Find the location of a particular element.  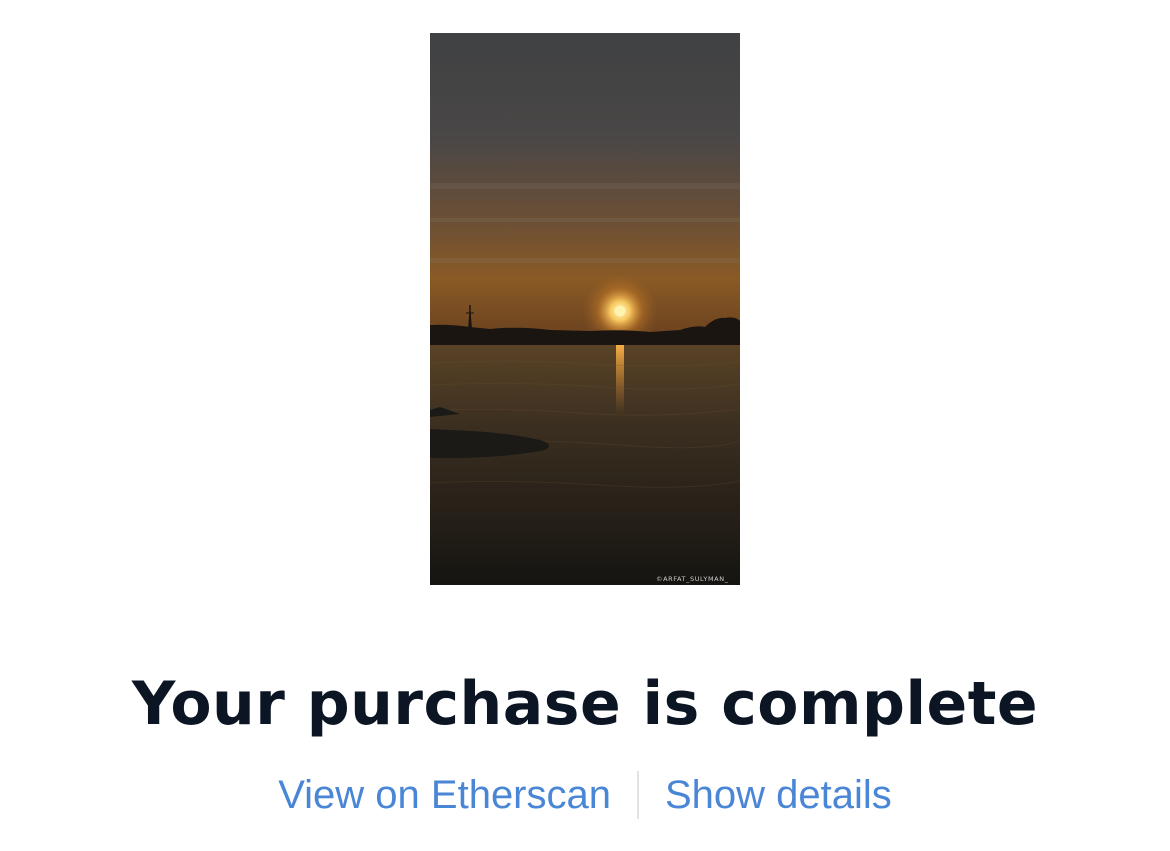

actions-divider is located at coordinates (638, 795).